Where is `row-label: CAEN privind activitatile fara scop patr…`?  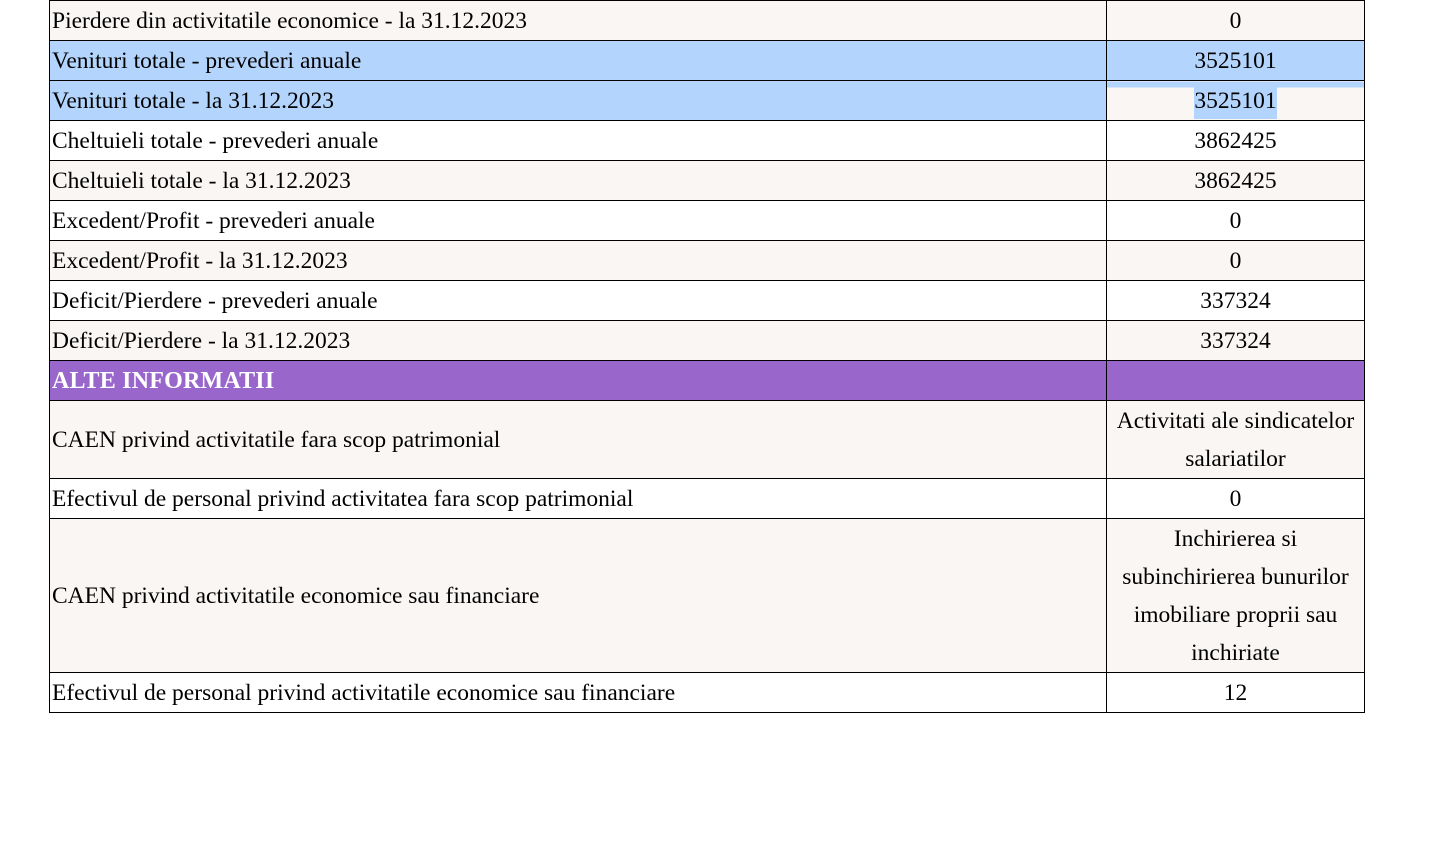 row-label: CAEN privind activitatile fara scop patr… is located at coordinates (578, 439).